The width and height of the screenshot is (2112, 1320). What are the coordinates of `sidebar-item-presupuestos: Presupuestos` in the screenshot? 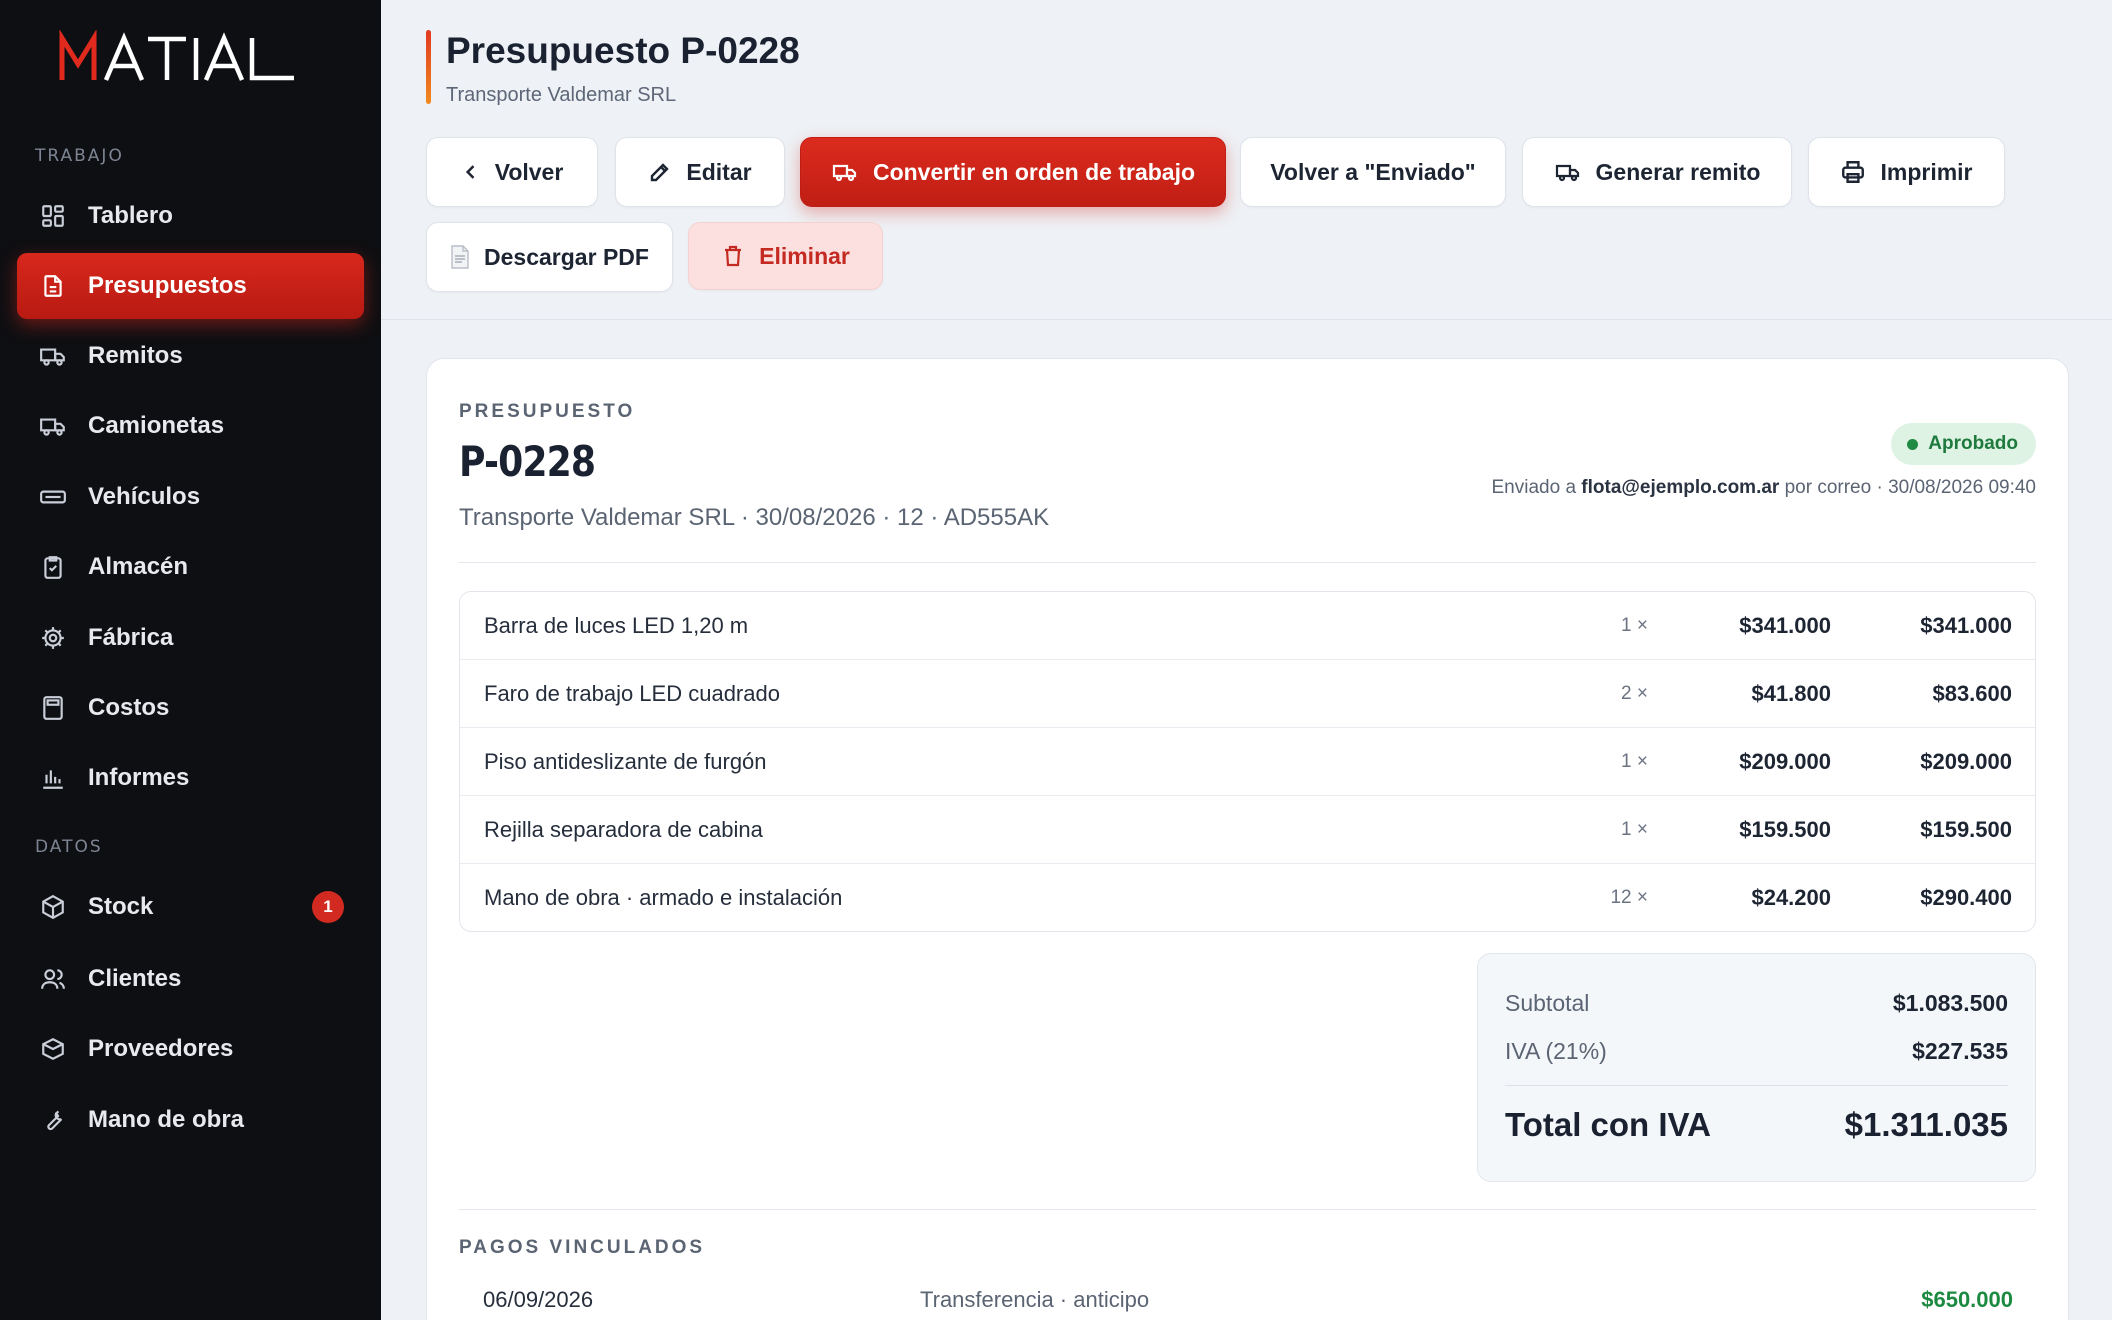 It's located at (190, 286).